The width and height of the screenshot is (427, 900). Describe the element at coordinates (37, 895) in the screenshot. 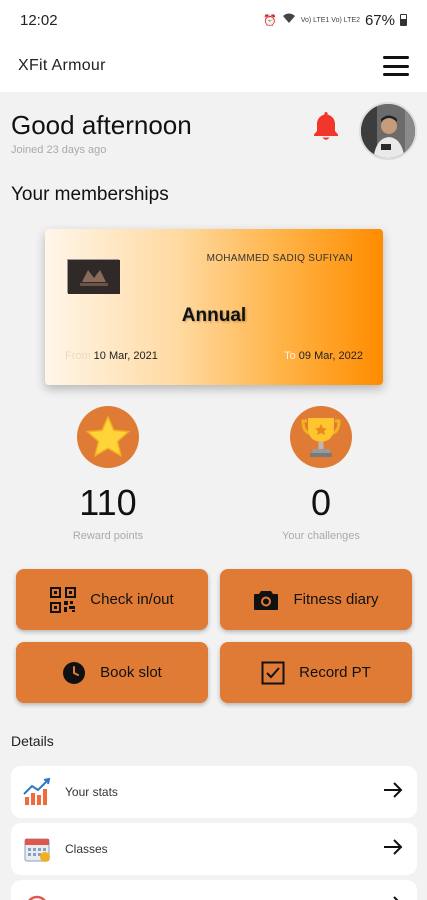

I see `timer-icon` at that location.